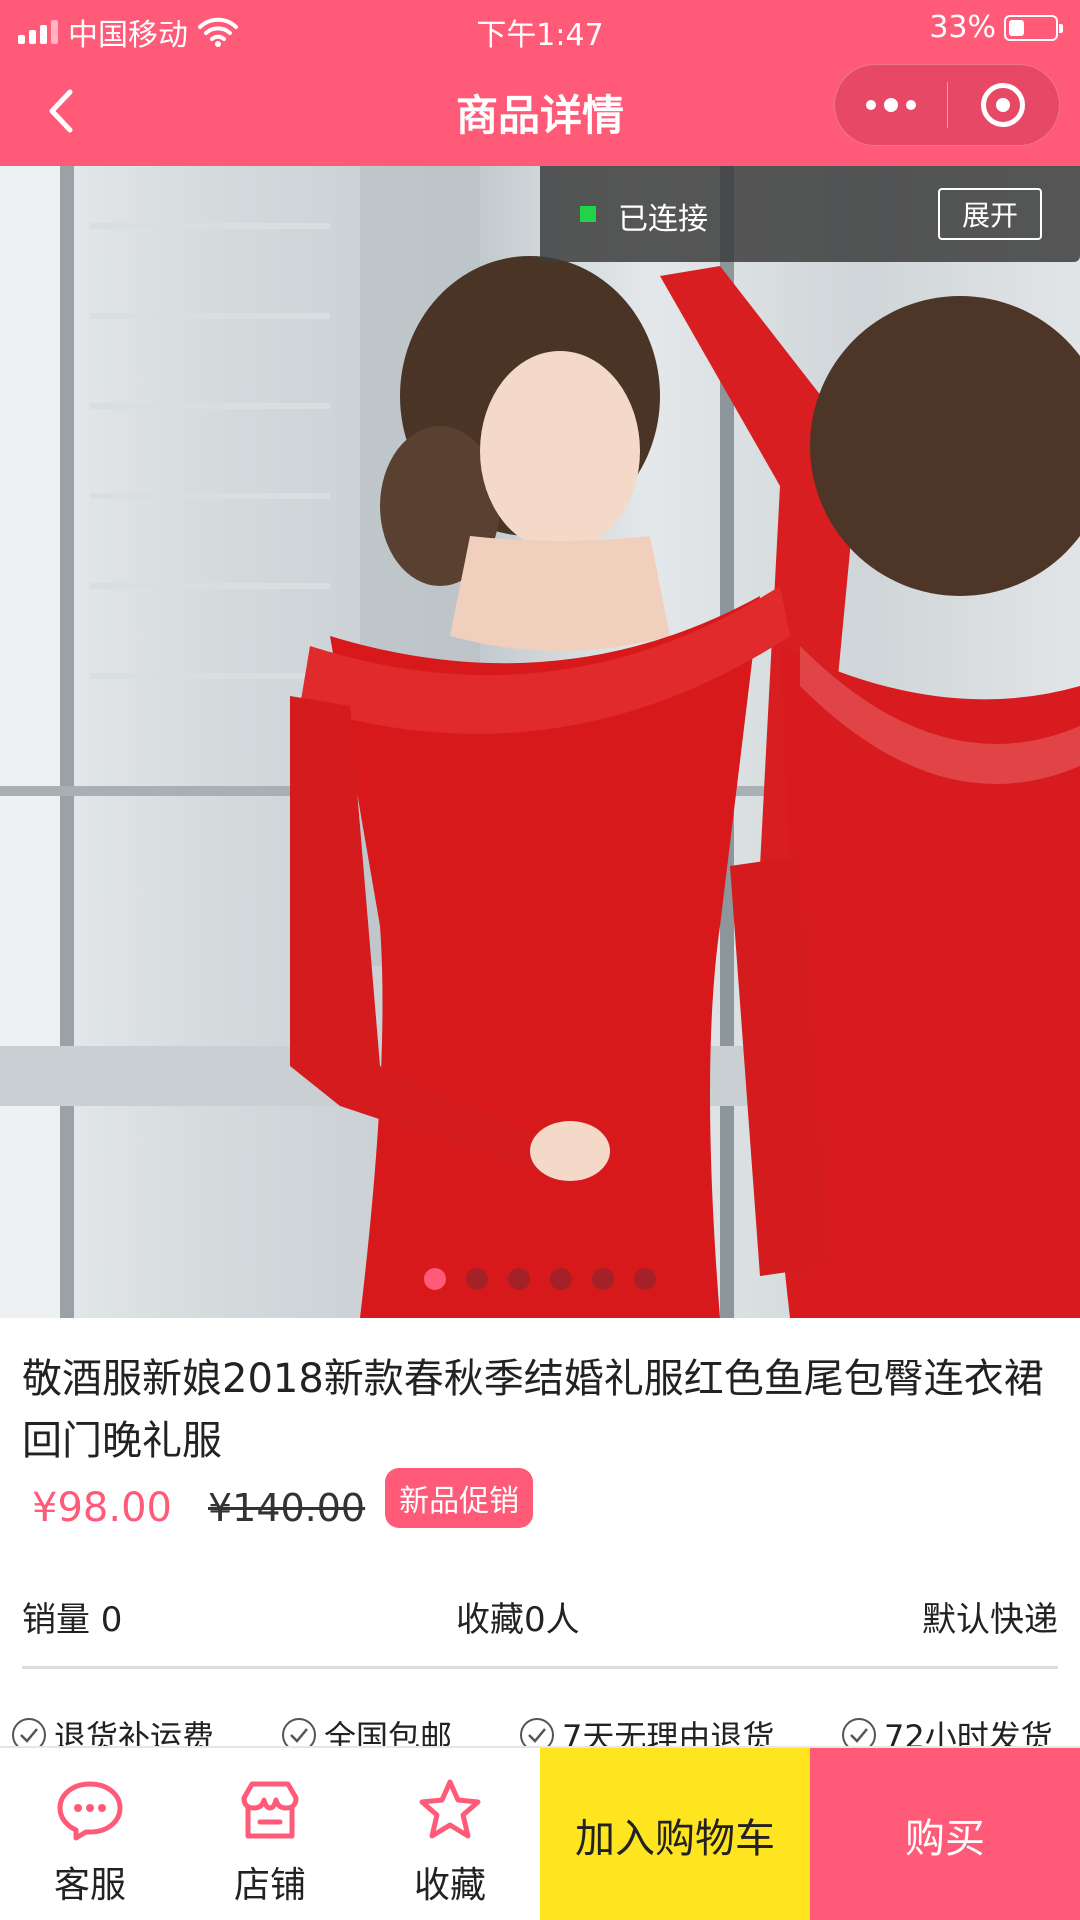 The image size is (1080, 1920). What do you see at coordinates (1033, 27) in the screenshot?
I see `battery-icon` at bounding box center [1033, 27].